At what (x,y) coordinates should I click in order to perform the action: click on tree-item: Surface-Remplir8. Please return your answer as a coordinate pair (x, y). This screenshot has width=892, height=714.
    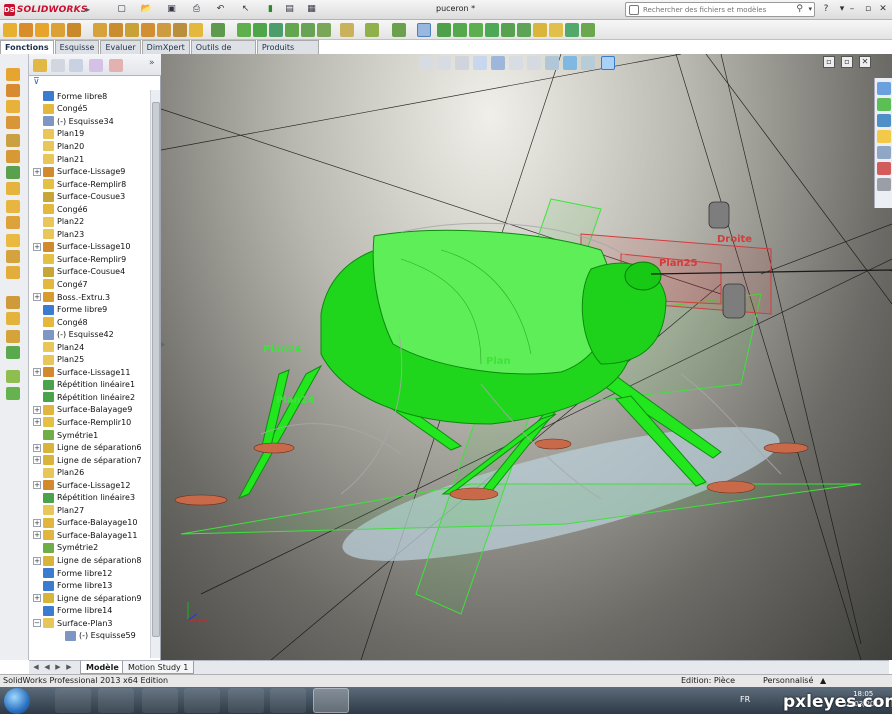
    Looking at the image, I should click on (90, 184).